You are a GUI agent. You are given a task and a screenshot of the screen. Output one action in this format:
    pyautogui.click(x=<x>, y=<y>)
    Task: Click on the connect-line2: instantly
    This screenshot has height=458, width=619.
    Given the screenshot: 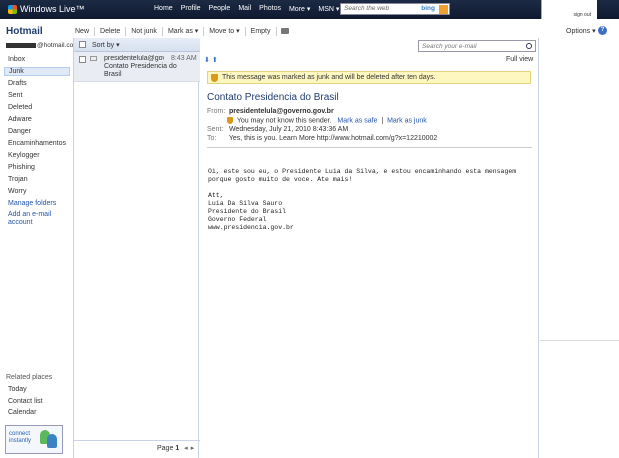 What is the action you would take?
    pyautogui.click(x=20, y=441)
    